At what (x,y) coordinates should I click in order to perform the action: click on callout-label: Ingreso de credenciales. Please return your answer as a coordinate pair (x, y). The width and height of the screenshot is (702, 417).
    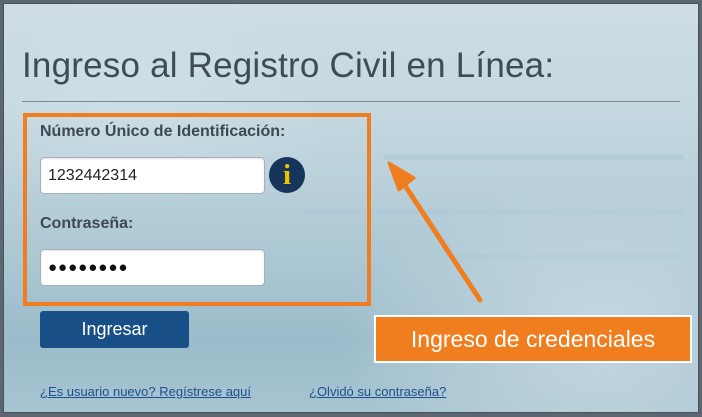
    Looking at the image, I should click on (533, 339).